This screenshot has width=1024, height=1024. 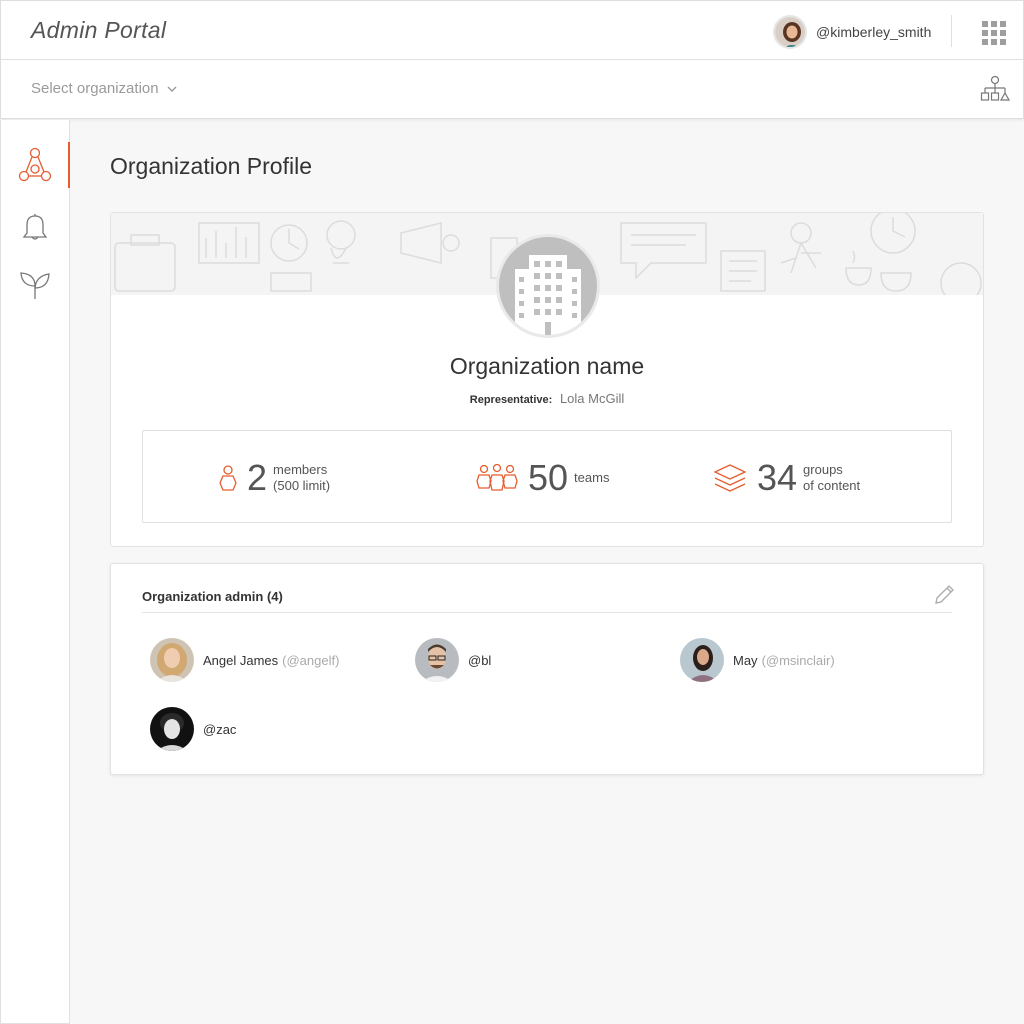 I want to click on groups-count: 34, so click(x=777, y=477).